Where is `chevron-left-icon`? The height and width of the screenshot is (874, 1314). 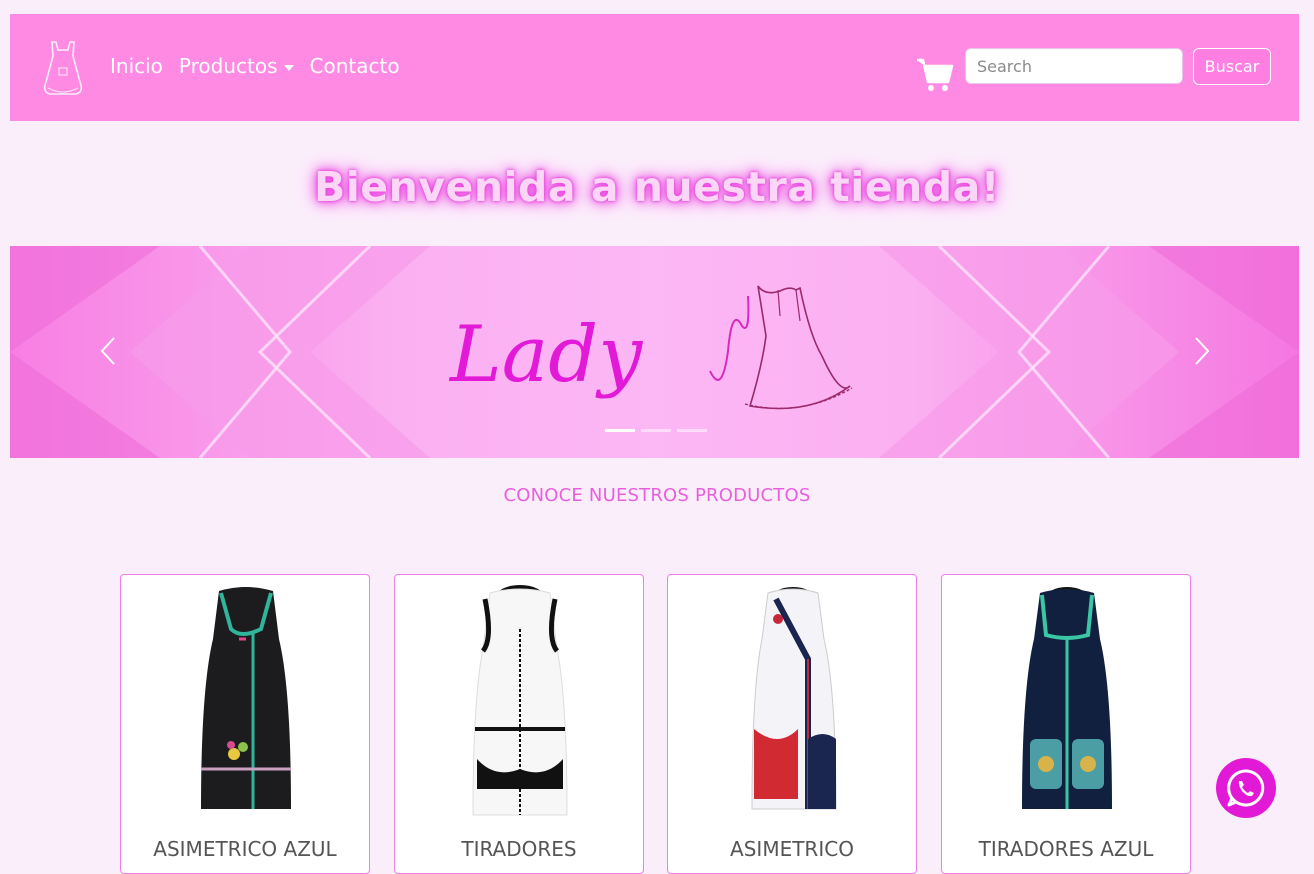
chevron-left-icon is located at coordinates (108, 351).